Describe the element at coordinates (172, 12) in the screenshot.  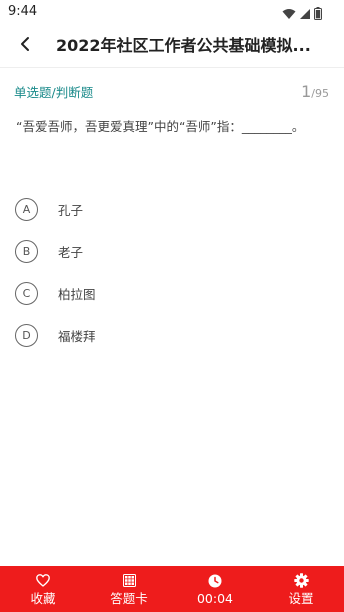
I see `status-bar: 9:44` at that location.